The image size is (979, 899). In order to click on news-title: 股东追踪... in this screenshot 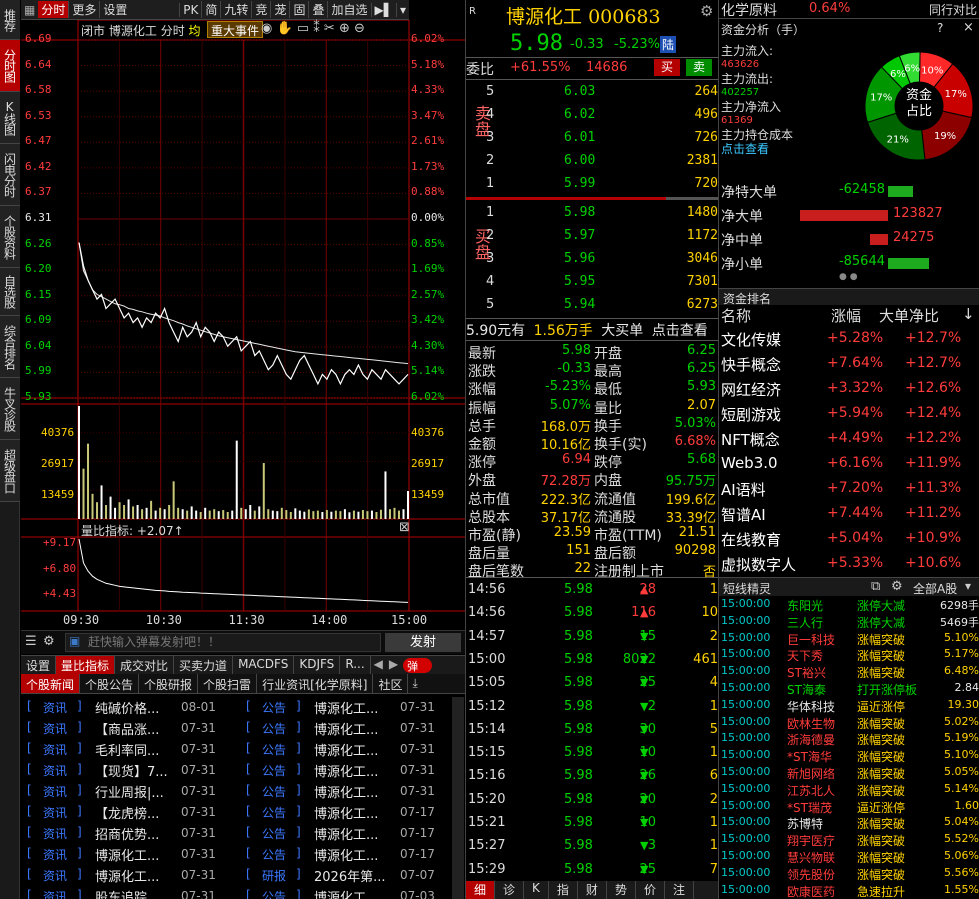, I will do `click(140, 893)`.